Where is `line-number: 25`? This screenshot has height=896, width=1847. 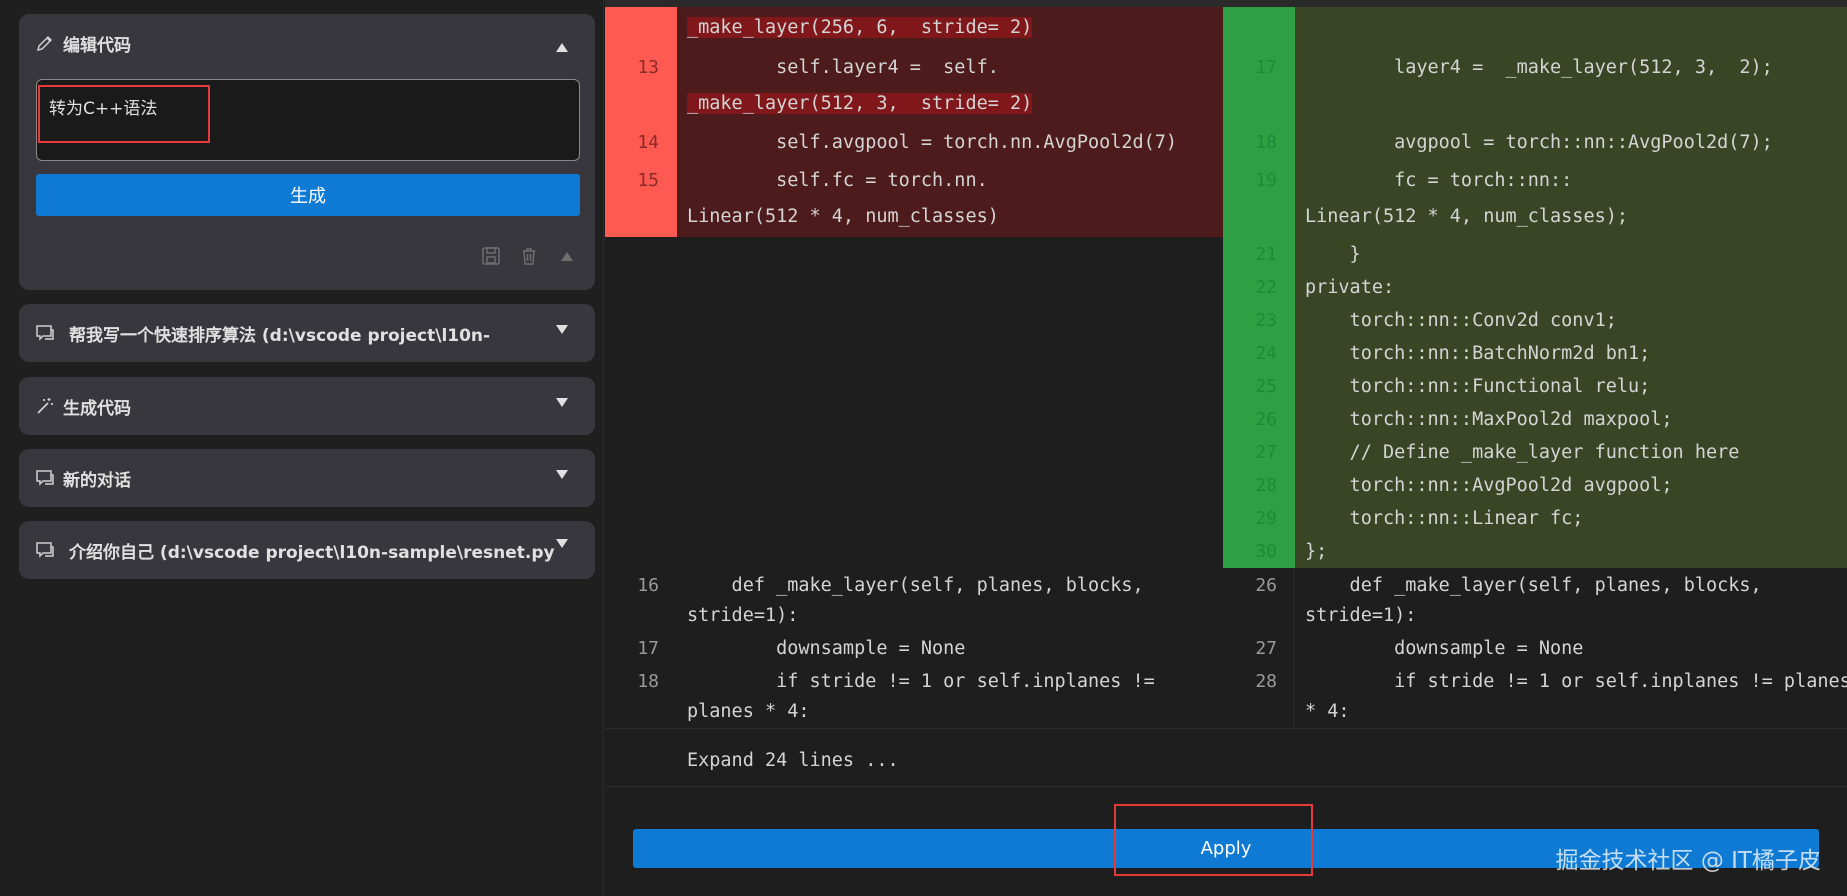
line-number: 25 is located at coordinates (1266, 386).